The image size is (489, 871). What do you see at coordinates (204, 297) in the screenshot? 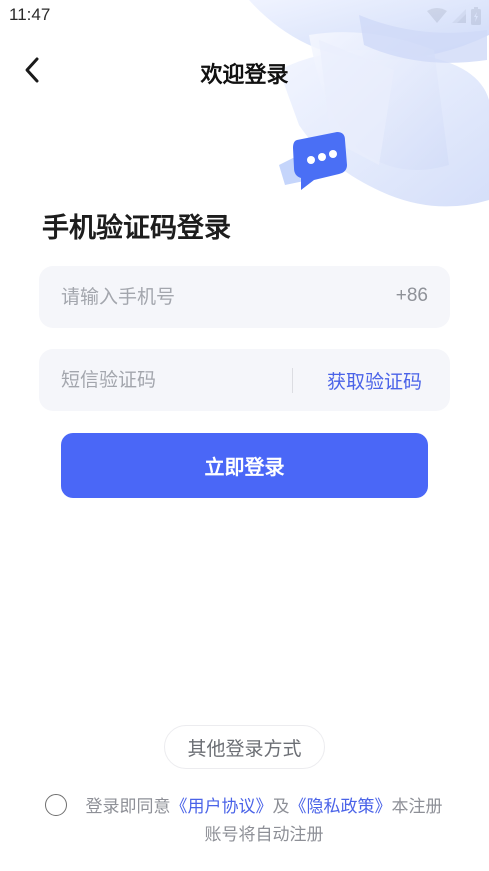
I see `phone-input` at bounding box center [204, 297].